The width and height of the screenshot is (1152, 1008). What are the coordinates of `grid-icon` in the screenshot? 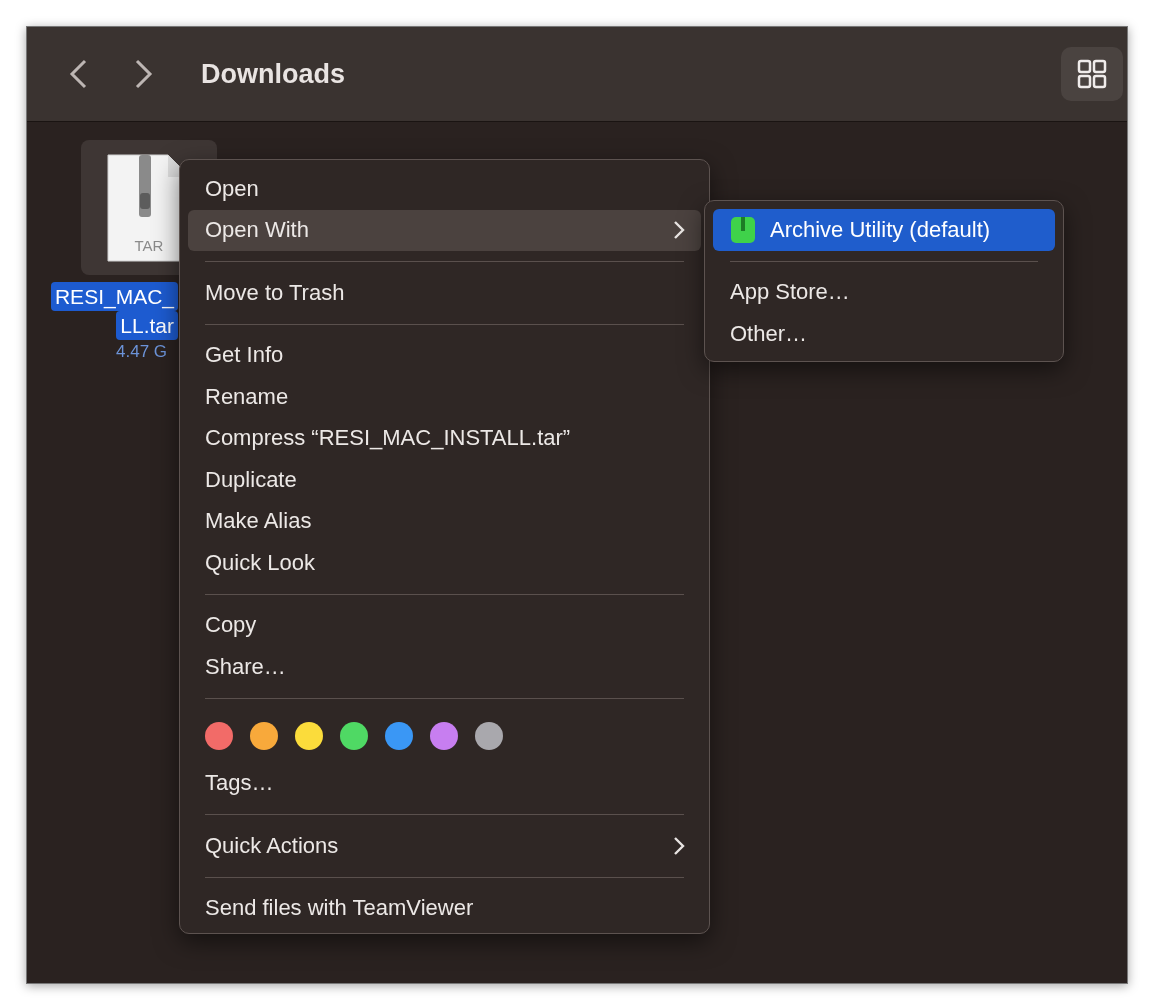 It's located at (1092, 74).